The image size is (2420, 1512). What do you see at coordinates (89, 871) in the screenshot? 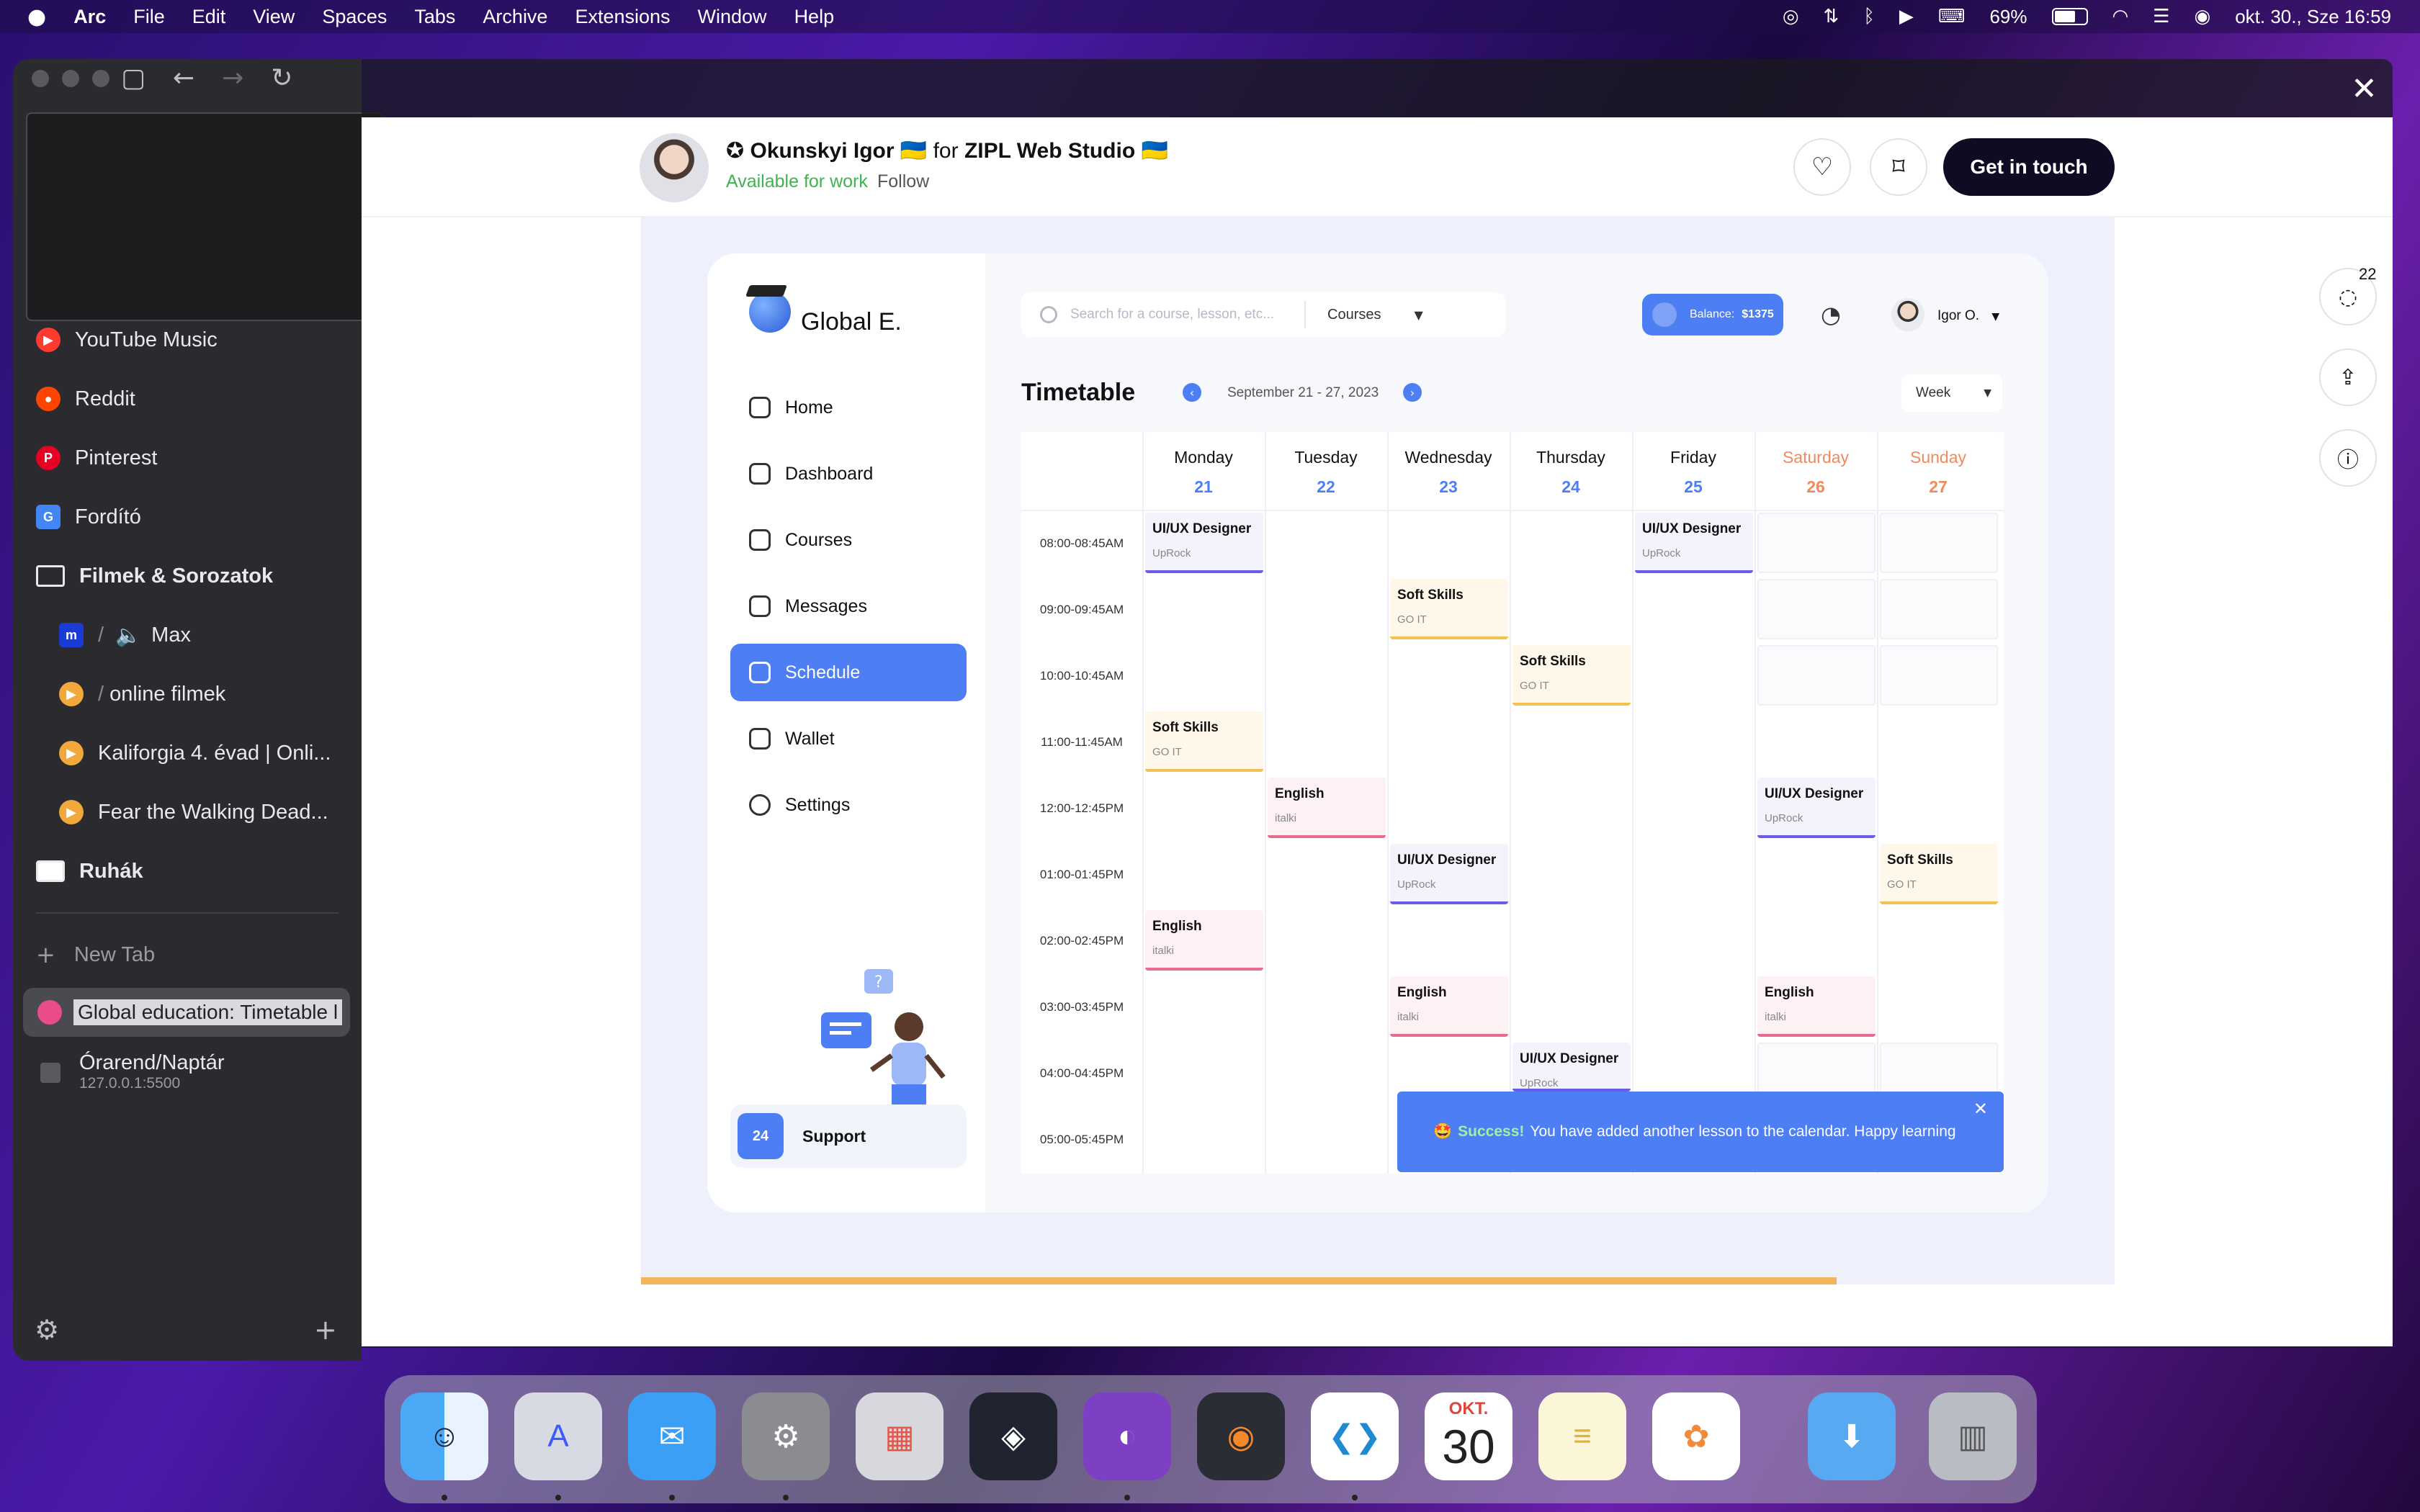
I see `sidebar-folder-ruhak: Ruhák` at bounding box center [89, 871].